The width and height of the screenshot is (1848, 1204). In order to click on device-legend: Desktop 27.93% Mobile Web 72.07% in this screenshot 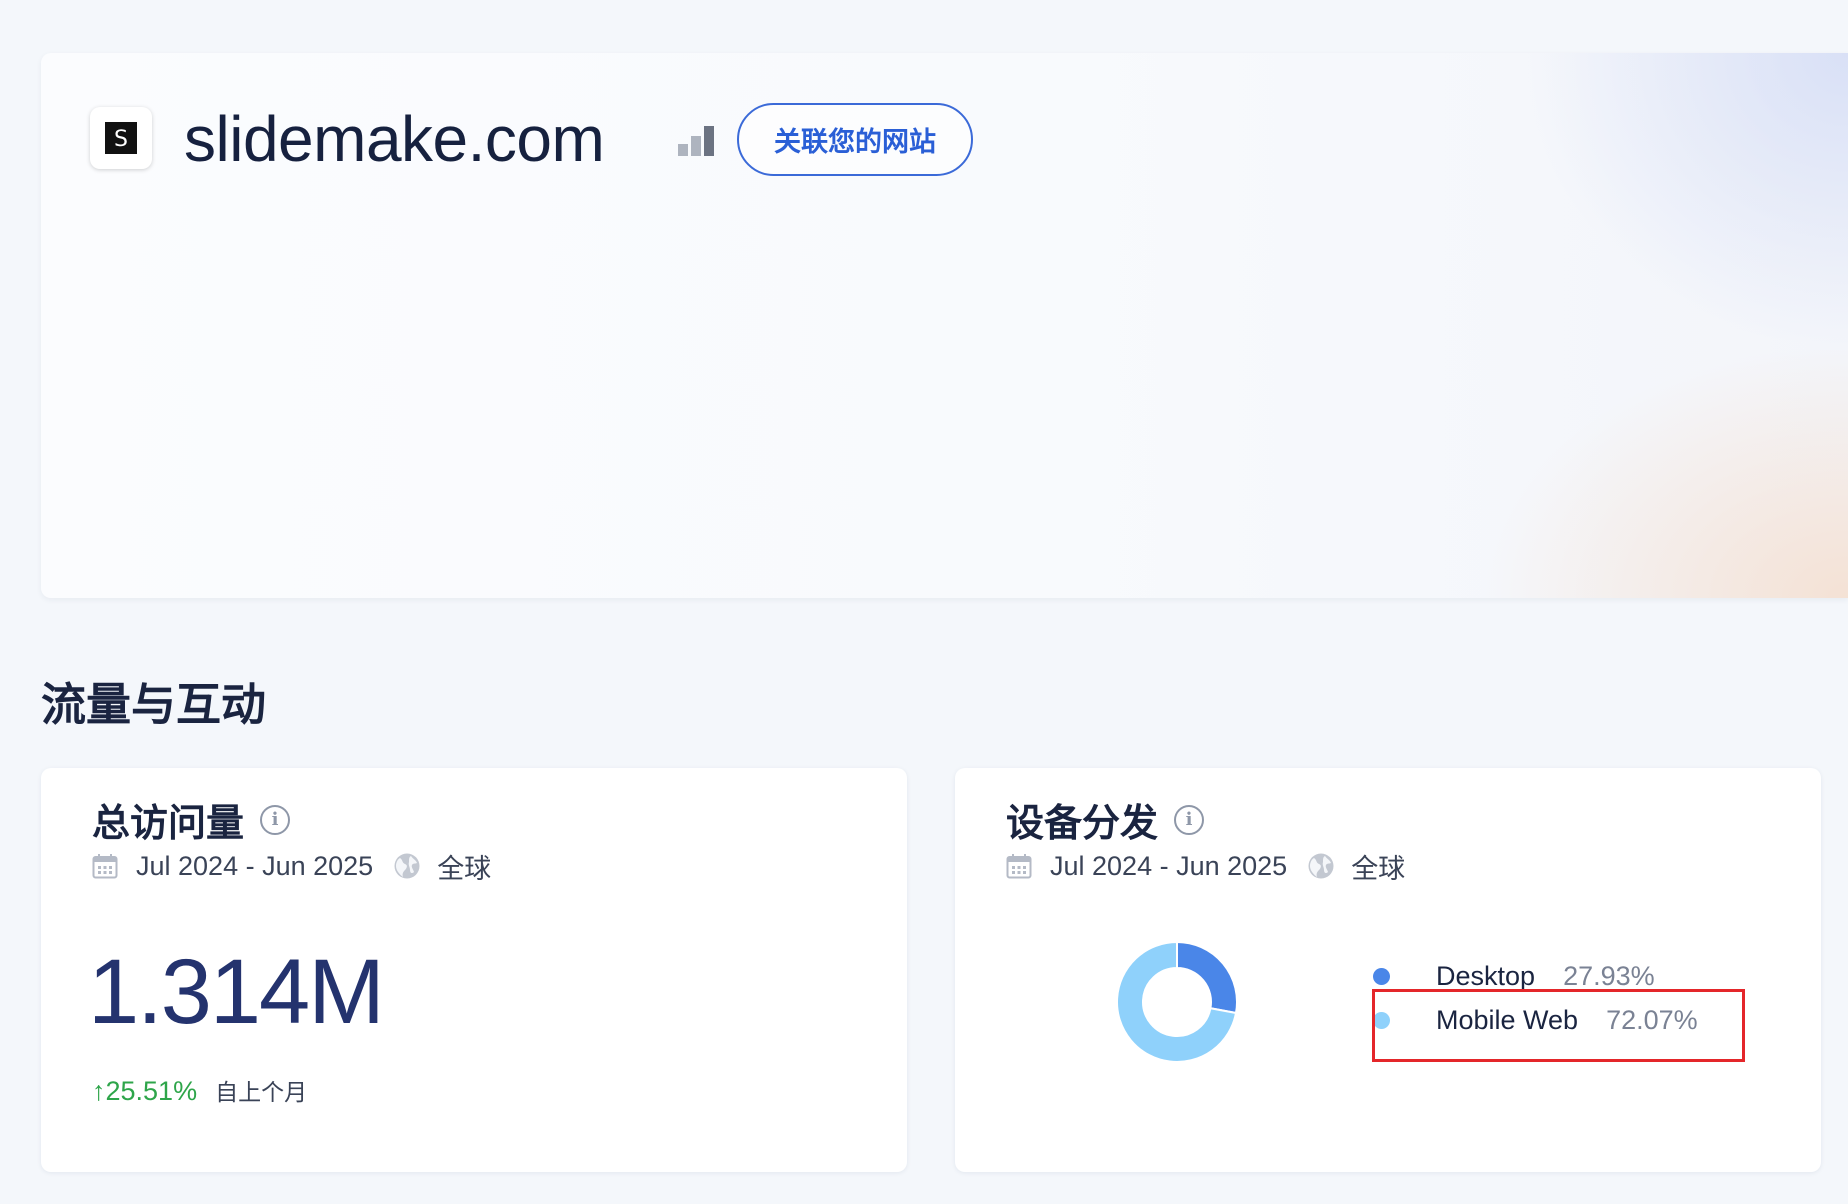, I will do `click(1535, 998)`.